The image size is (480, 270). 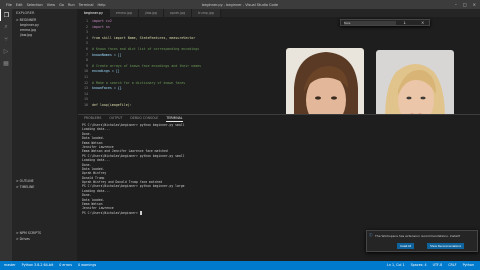 I want to click on close-icon: ×, so click(x=474, y=4).